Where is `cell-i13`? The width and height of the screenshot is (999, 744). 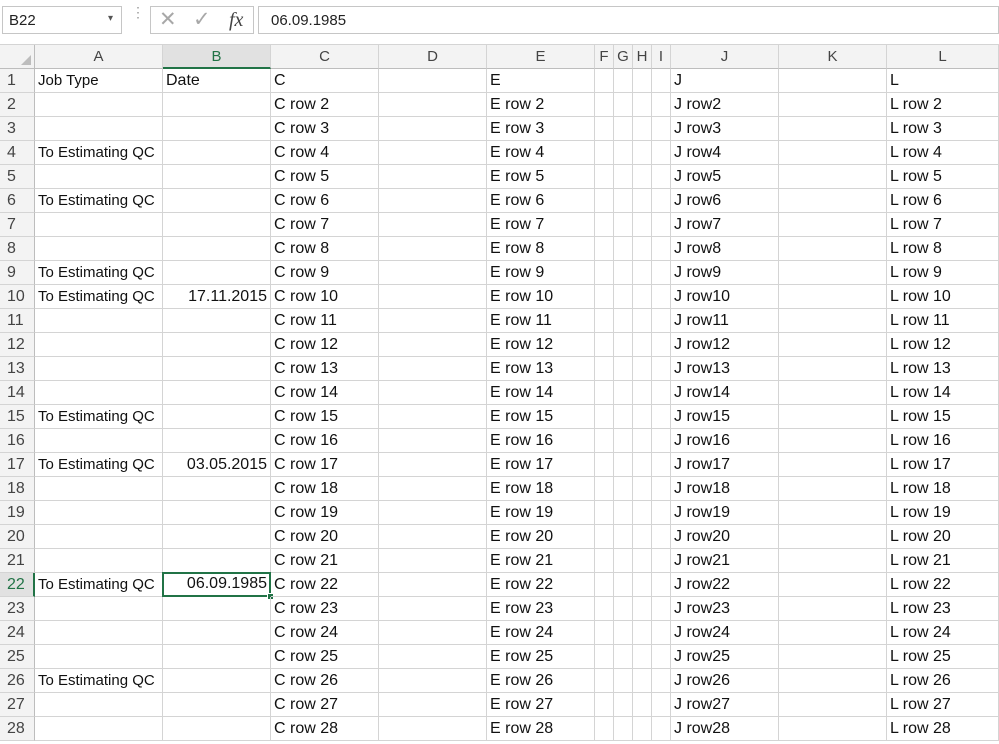
cell-i13 is located at coordinates (661, 369).